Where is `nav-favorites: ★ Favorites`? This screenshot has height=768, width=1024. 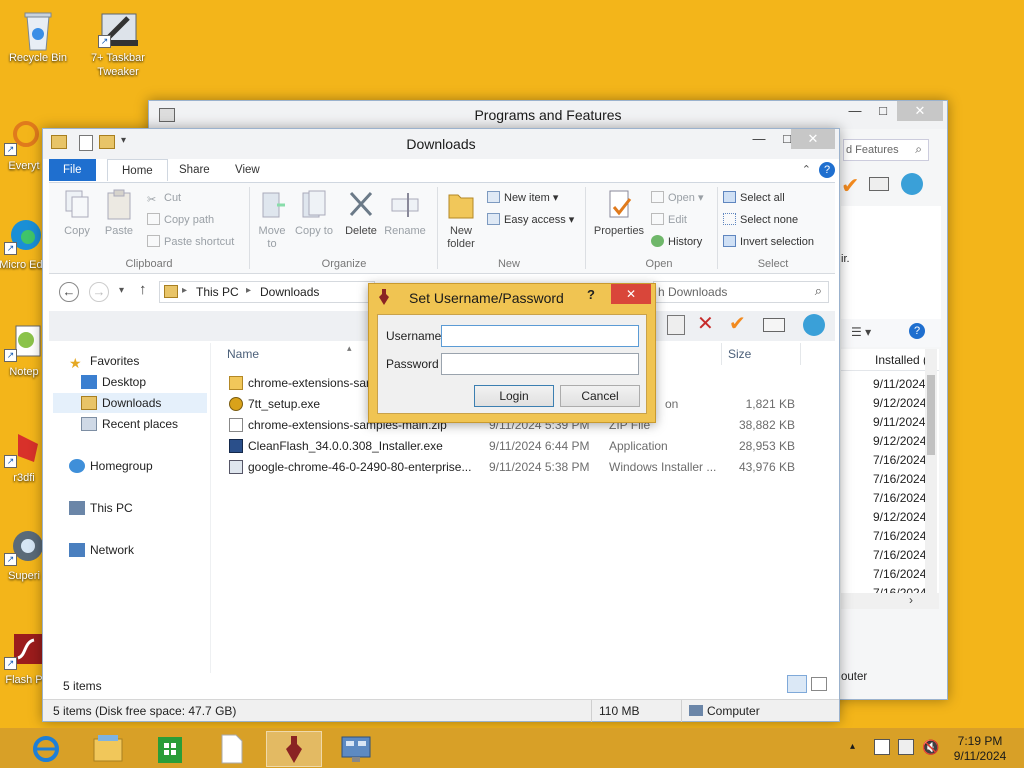
nav-favorites: ★ Favorites is located at coordinates (104, 361).